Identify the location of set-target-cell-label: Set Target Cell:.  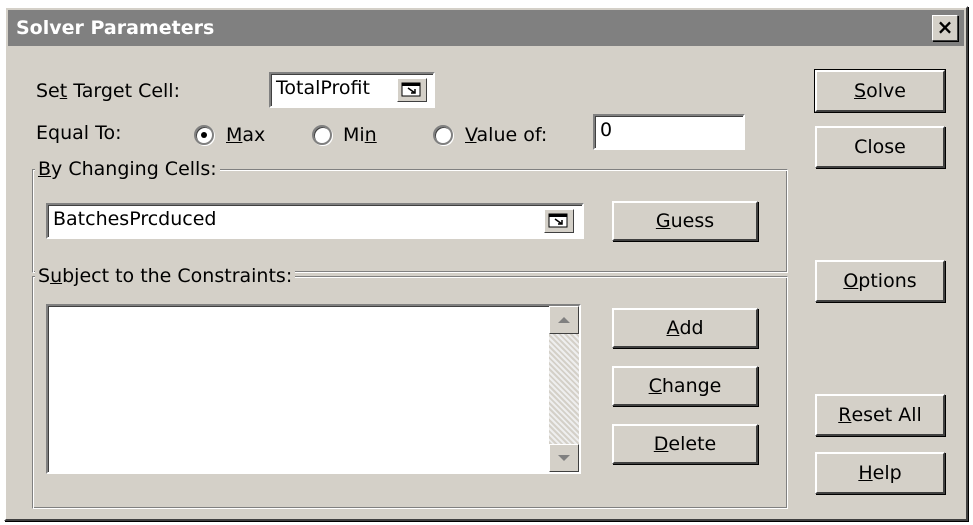
(108, 91).